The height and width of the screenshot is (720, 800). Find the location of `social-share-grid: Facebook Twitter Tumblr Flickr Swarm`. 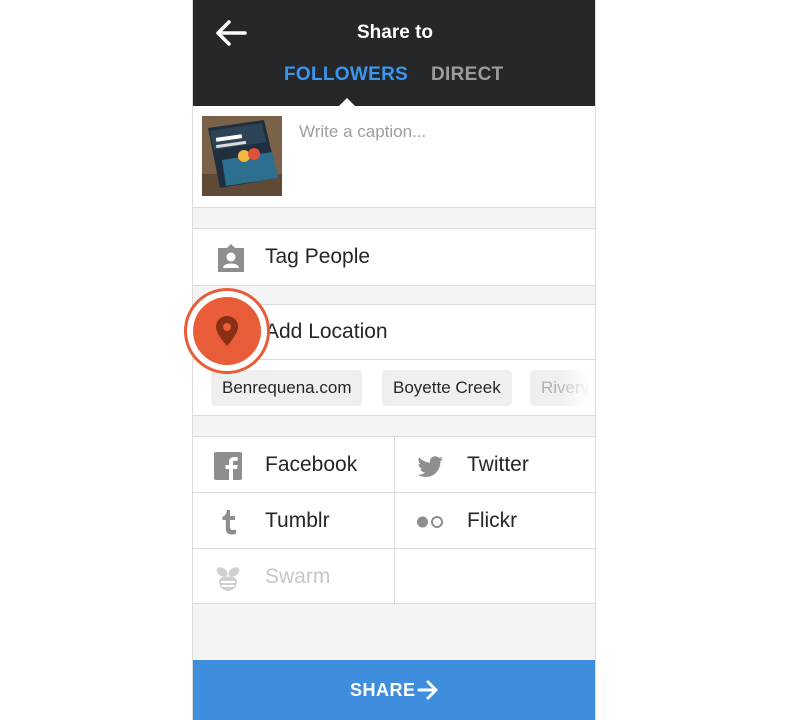

social-share-grid: Facebook Twitter Tumblr Flickr Swarm is located at coordinates (394, 520).